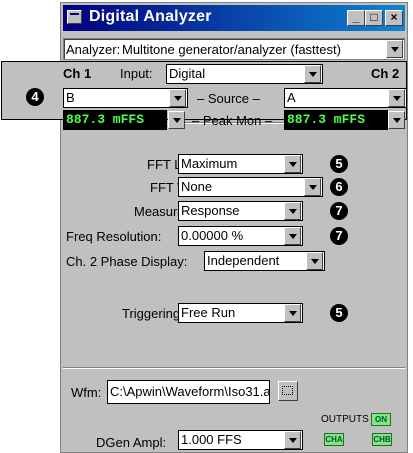 This screenshot has height=453, width=413. I want to click on fft-window-value: None, so click(197, 186).